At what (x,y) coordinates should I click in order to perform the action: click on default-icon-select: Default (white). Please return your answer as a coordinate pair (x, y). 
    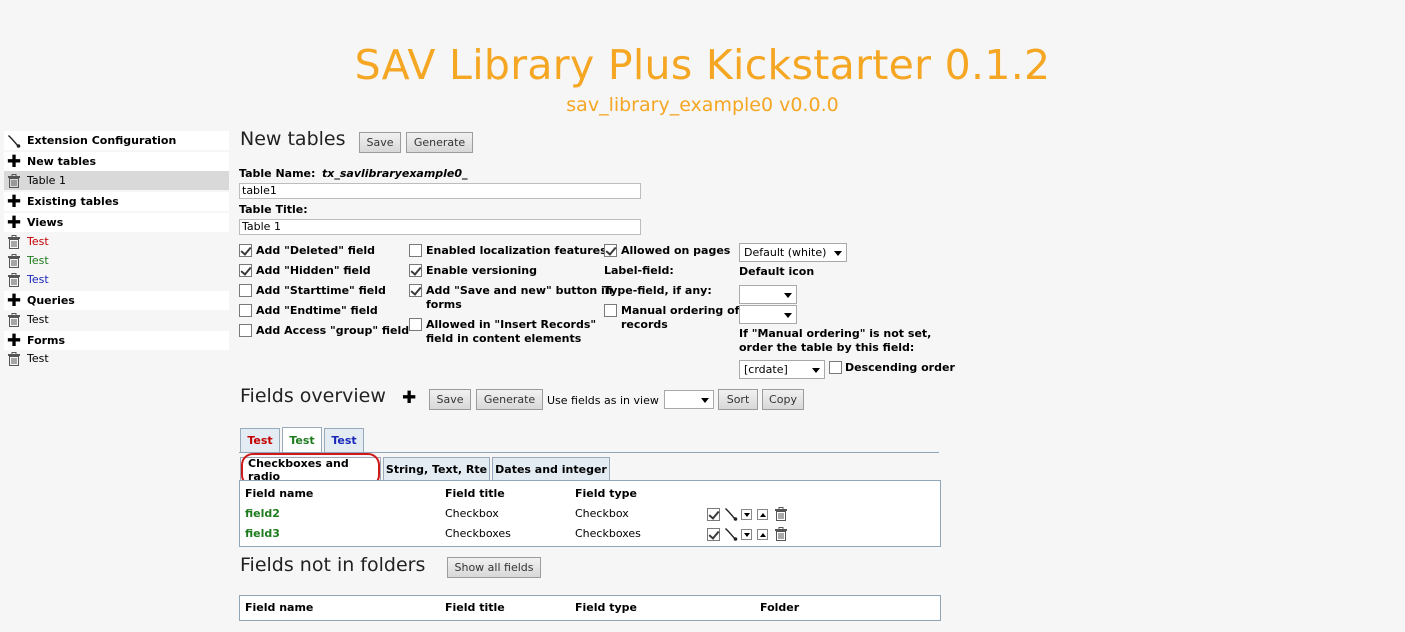
    Looking at the image, I should click on (793, 252).